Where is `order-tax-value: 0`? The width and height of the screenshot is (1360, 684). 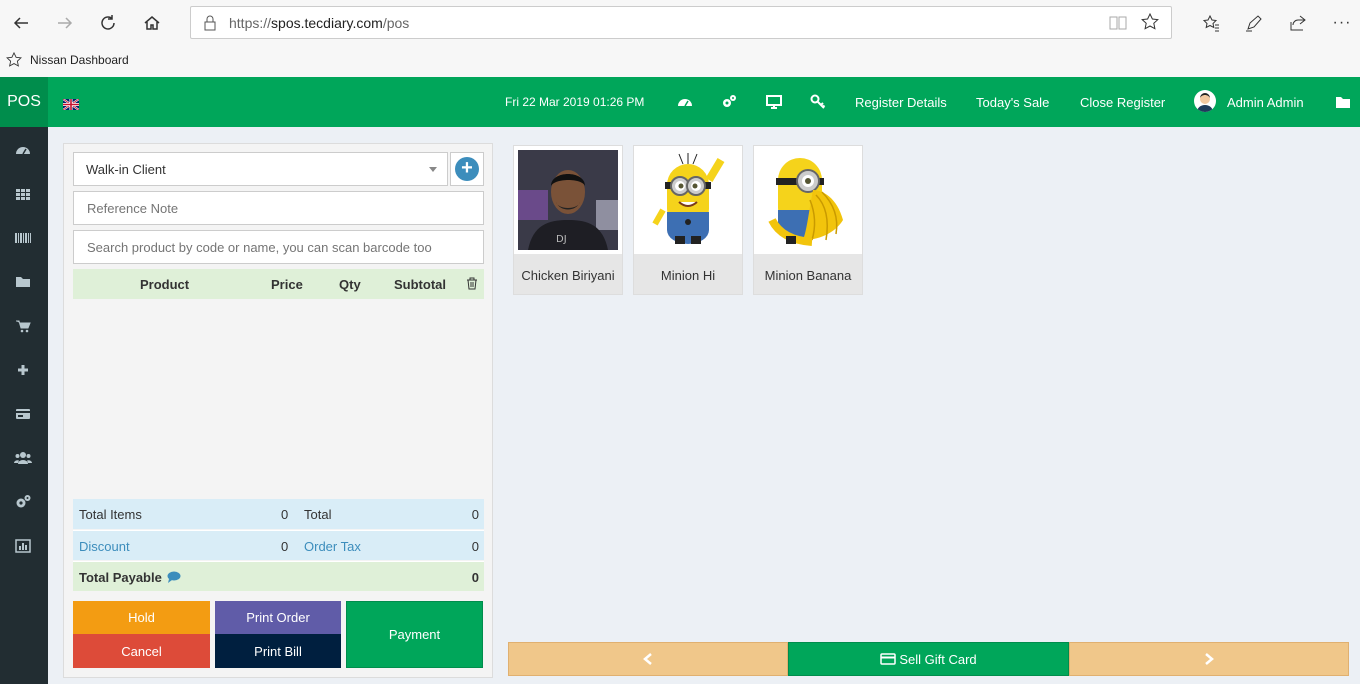 order-tax-value: 0 is located at coordinates (475, 546).